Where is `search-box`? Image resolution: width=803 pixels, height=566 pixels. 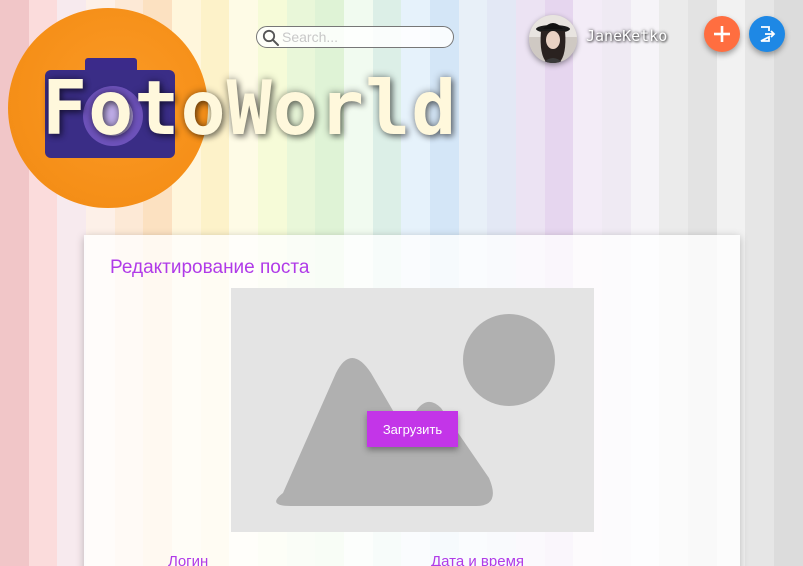 search-box is located at coordinates (355, 37).